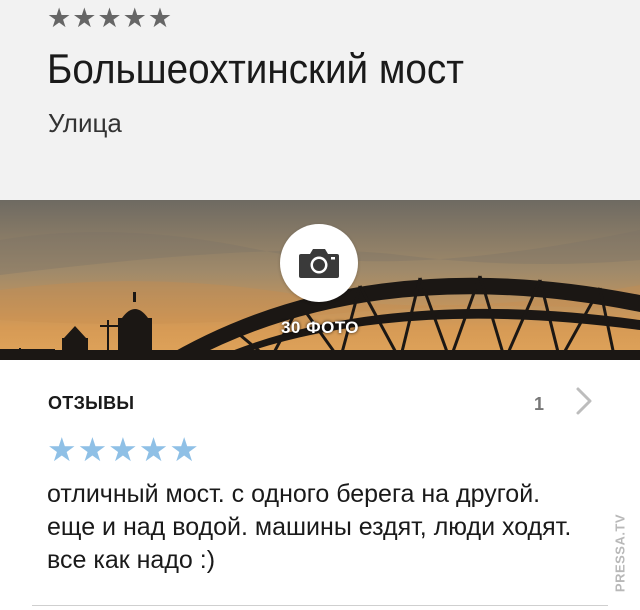 The width and height of the screenshot is (640, 610). What do you see at coordinates (110, 18) in the screenshot?
I see `rating-stars: ★★★★★` at bounding box center [110, 18].